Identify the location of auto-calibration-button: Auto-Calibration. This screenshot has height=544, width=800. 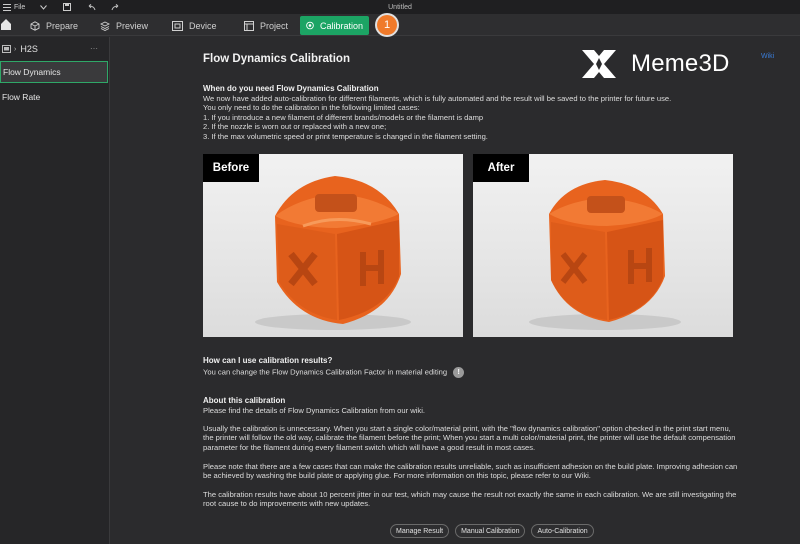
(562, 531).